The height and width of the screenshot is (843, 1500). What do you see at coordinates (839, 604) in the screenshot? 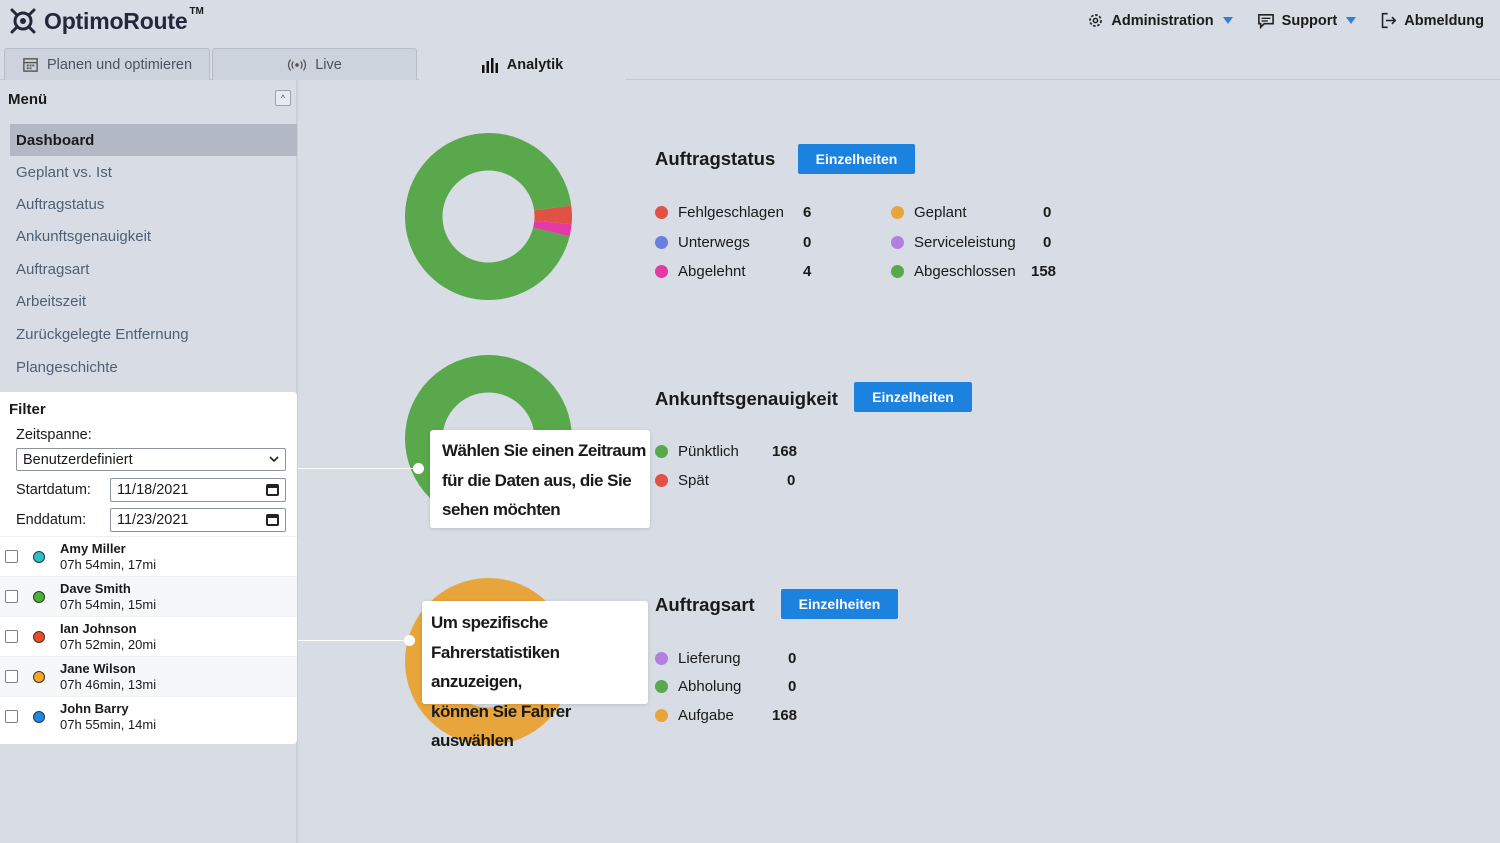
I see `order-type-details-button: Einzelheiten` at bounding box center [839, 604].